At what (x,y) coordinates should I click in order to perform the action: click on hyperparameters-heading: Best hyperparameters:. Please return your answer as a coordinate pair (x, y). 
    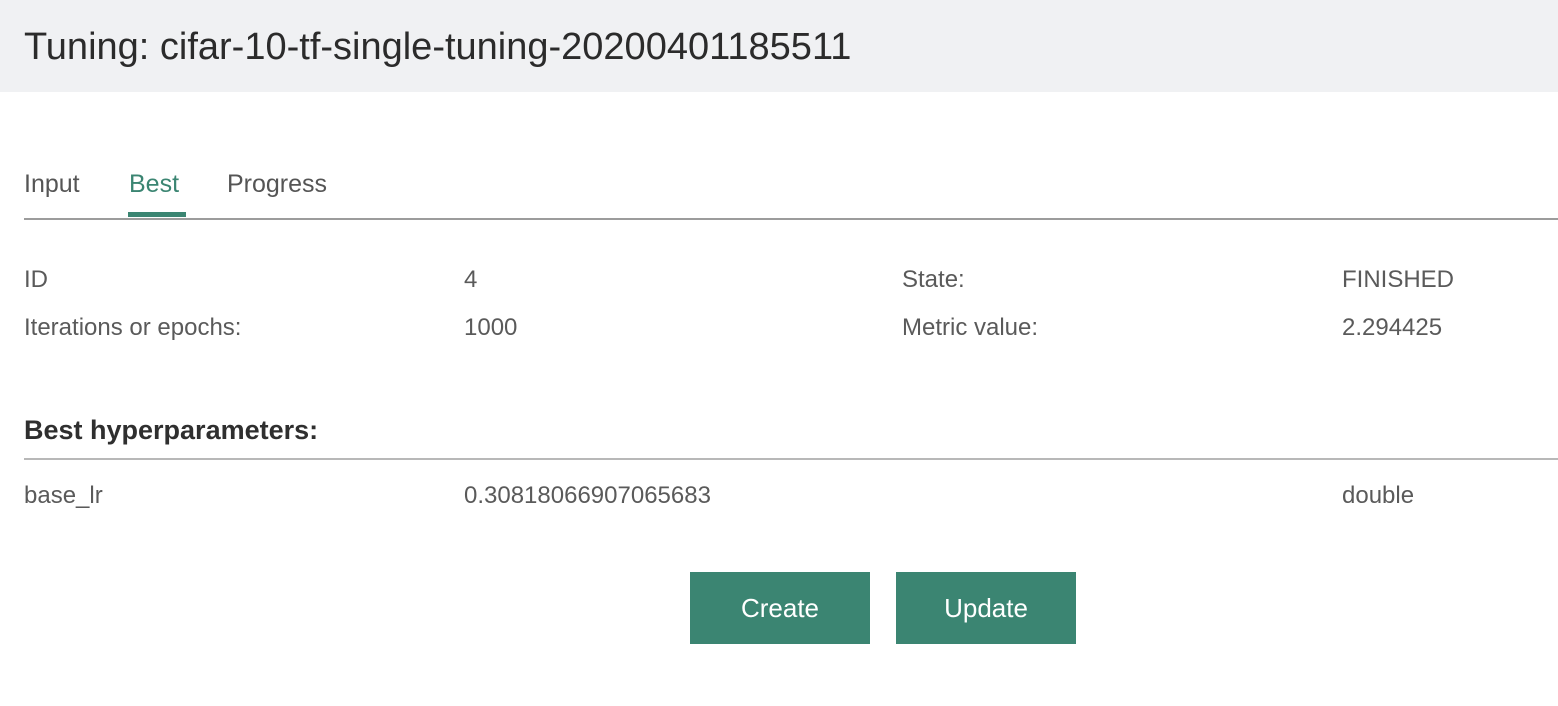
    Looking at the image, I should click on (171, 430).